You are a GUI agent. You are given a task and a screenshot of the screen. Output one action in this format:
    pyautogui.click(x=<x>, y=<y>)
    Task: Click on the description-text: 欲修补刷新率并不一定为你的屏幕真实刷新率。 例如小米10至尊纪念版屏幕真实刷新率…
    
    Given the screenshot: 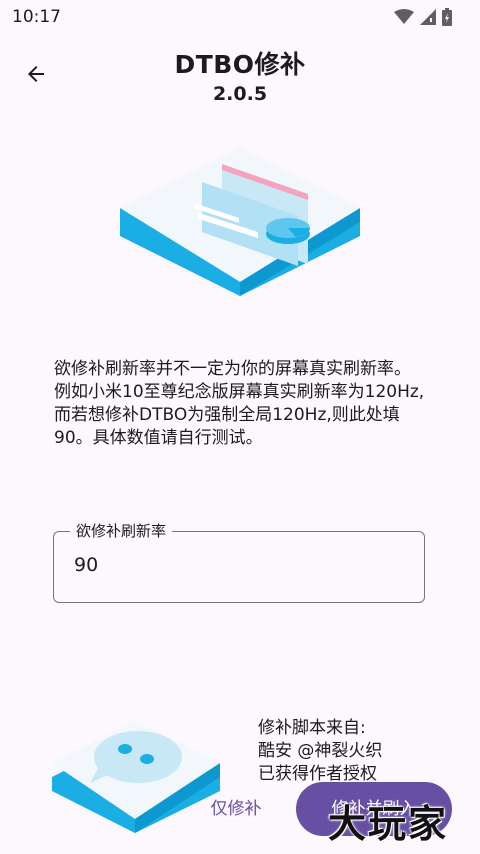 What is the action you would take?
    pyautogui.click(x=239, y=403)
    